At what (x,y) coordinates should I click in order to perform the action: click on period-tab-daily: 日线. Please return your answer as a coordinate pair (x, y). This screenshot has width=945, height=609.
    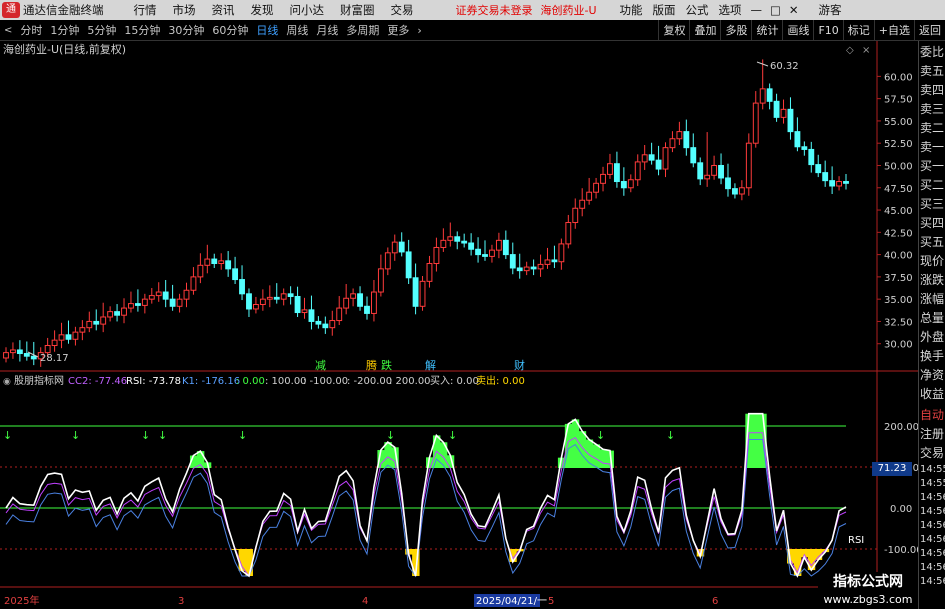
    Looking at the image, I should click on (267, 30).